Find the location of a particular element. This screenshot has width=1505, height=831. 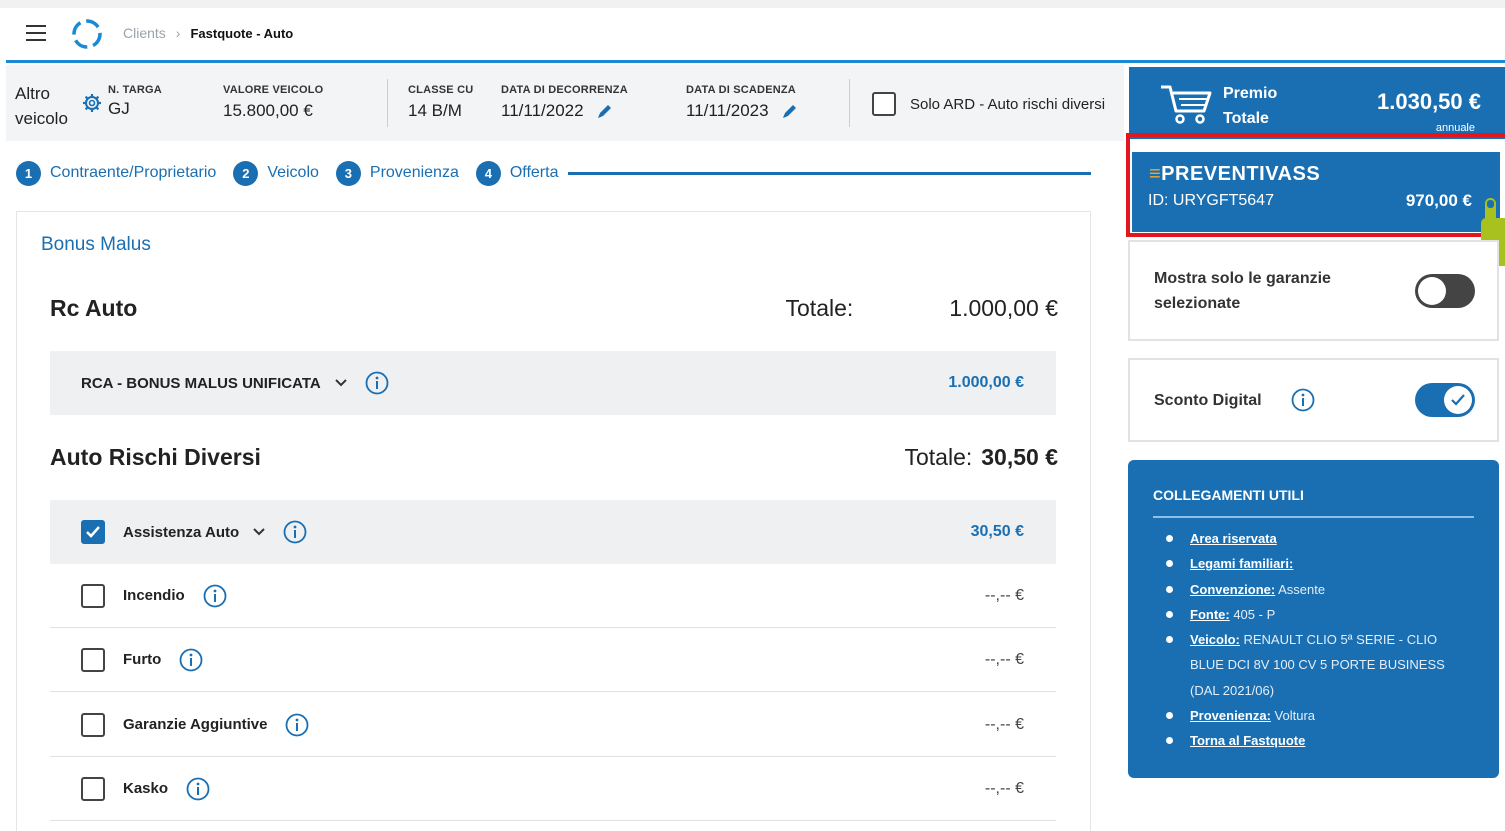

breadcrumb-clients: Clients is located at coordinates (144, 33).